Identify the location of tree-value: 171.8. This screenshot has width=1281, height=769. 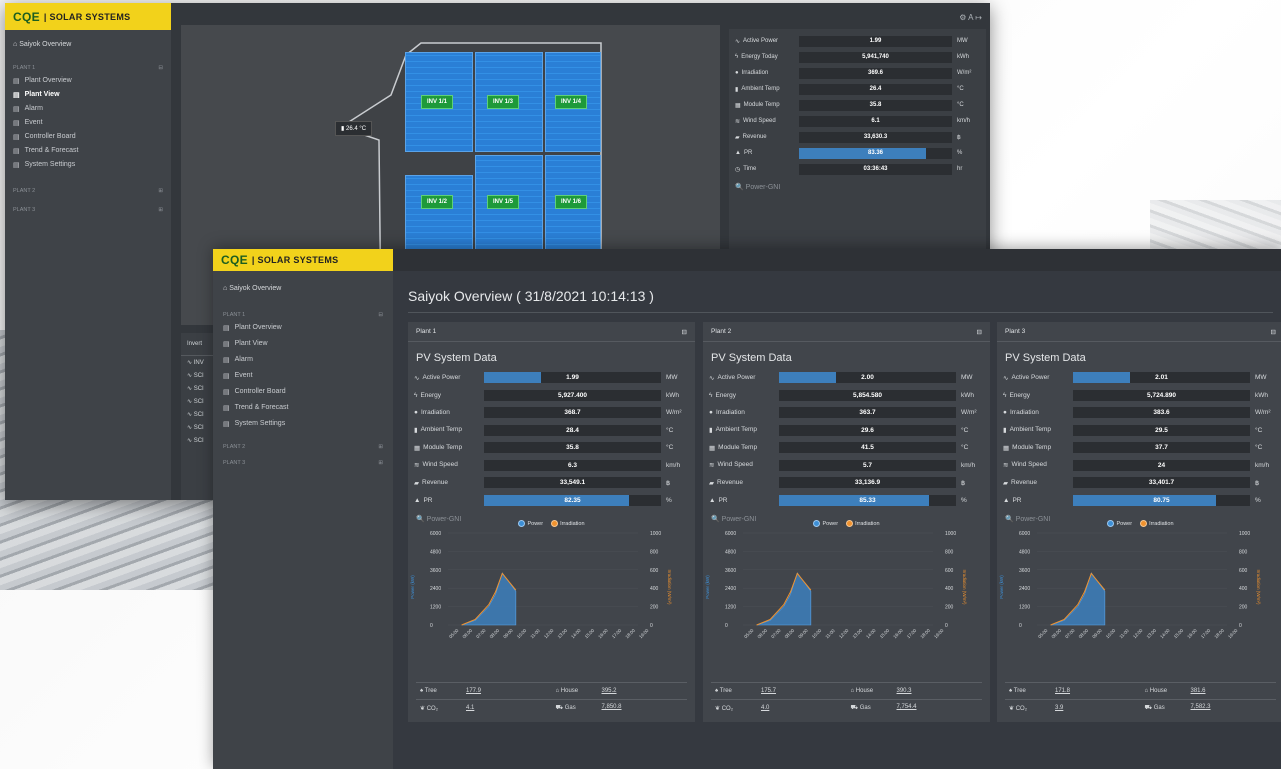
(1062, 691).